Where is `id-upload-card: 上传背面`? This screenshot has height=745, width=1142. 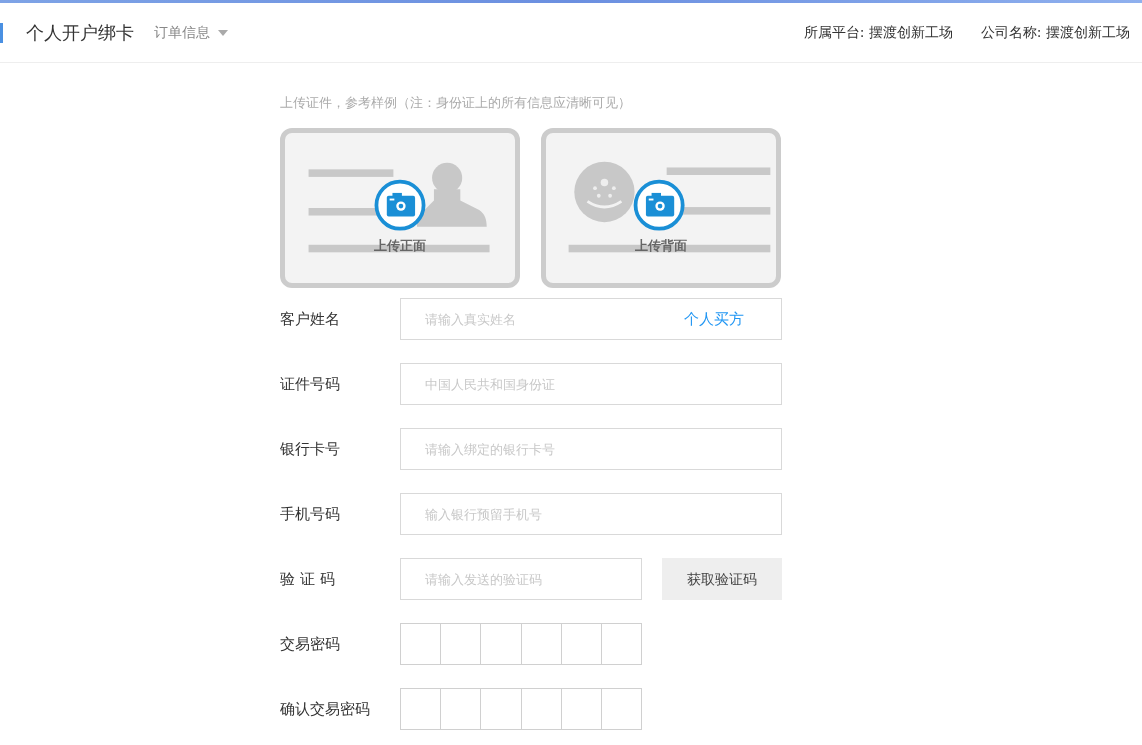
id-upload-card: 上传背面 is located at coordinates (661, 208).